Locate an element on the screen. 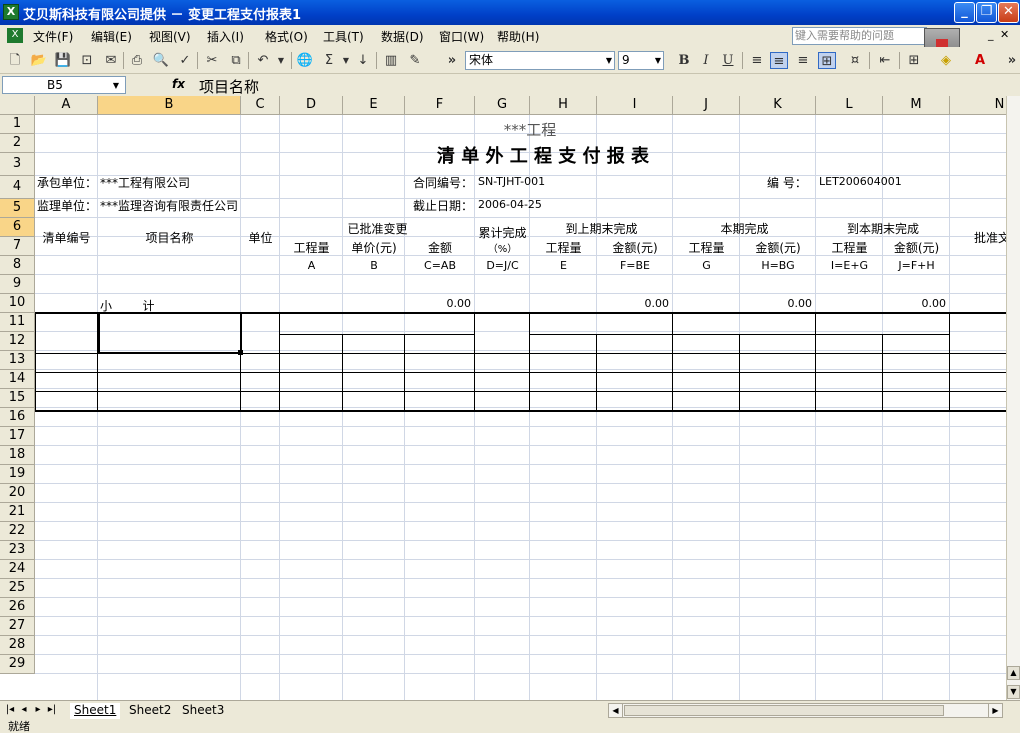 The width and height of the screenshot is (1020, 733). bold-icon: B is located at coordinates (684, 60).